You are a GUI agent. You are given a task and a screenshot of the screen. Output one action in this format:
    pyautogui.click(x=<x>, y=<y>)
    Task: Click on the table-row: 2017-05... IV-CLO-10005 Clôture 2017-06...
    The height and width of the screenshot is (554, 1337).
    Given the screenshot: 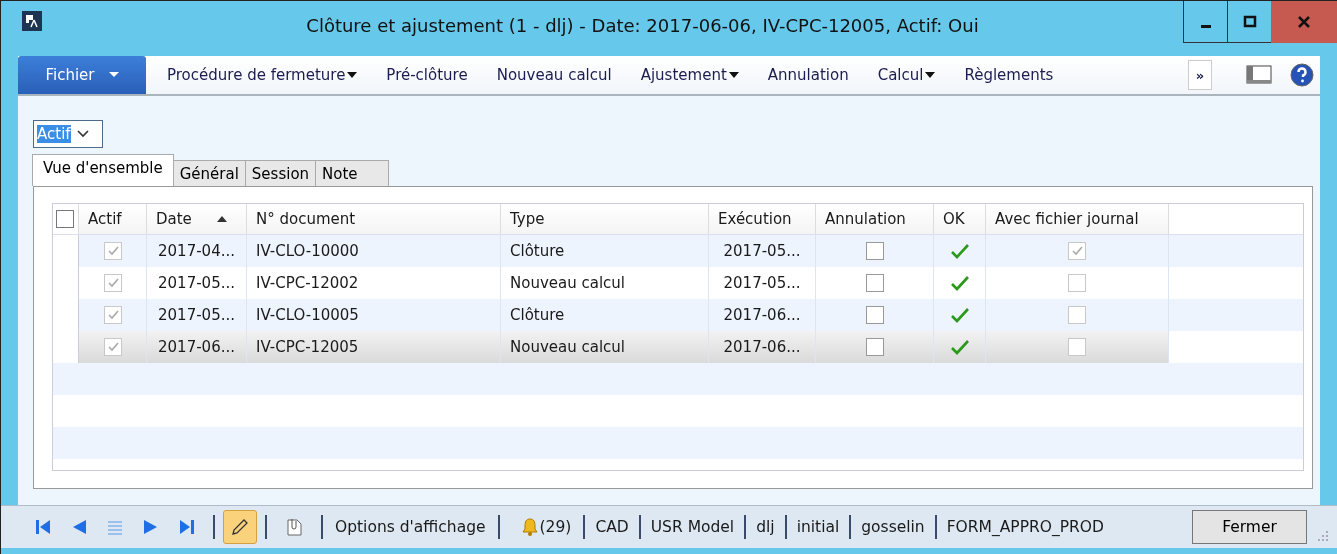 What is the action you would take?
    pyautogui.click(x=678, y=315)
    